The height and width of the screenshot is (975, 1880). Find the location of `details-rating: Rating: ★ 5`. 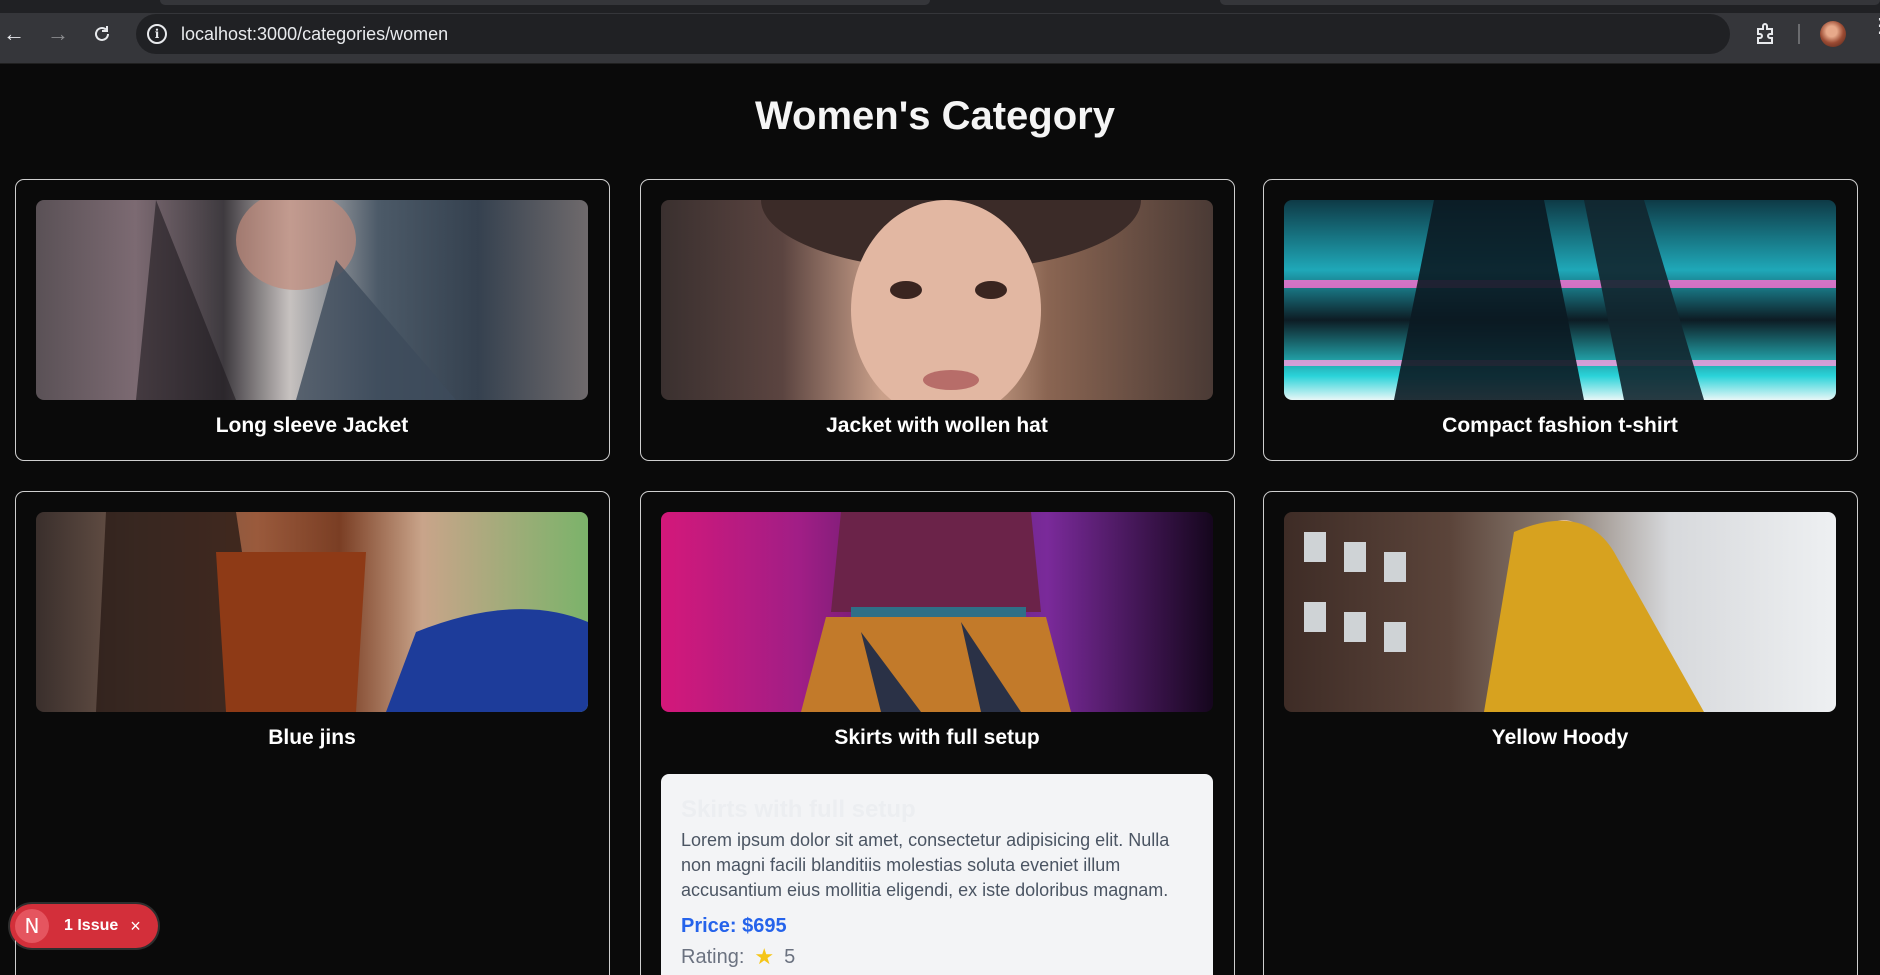

details-rating: Rating: ★ 5 is located at coordinates (937, 957).